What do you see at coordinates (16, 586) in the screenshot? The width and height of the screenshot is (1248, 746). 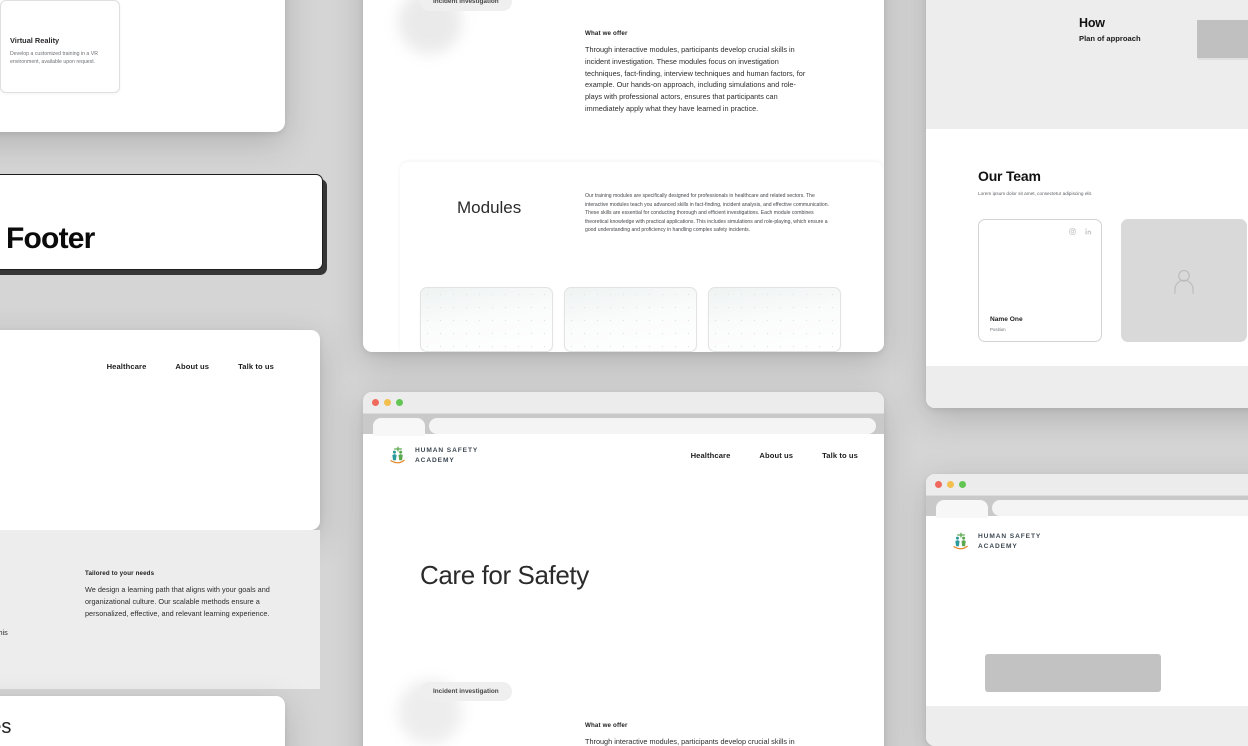 I see `tailored-left-line-1: ay that` at bounding box center [16, 586].